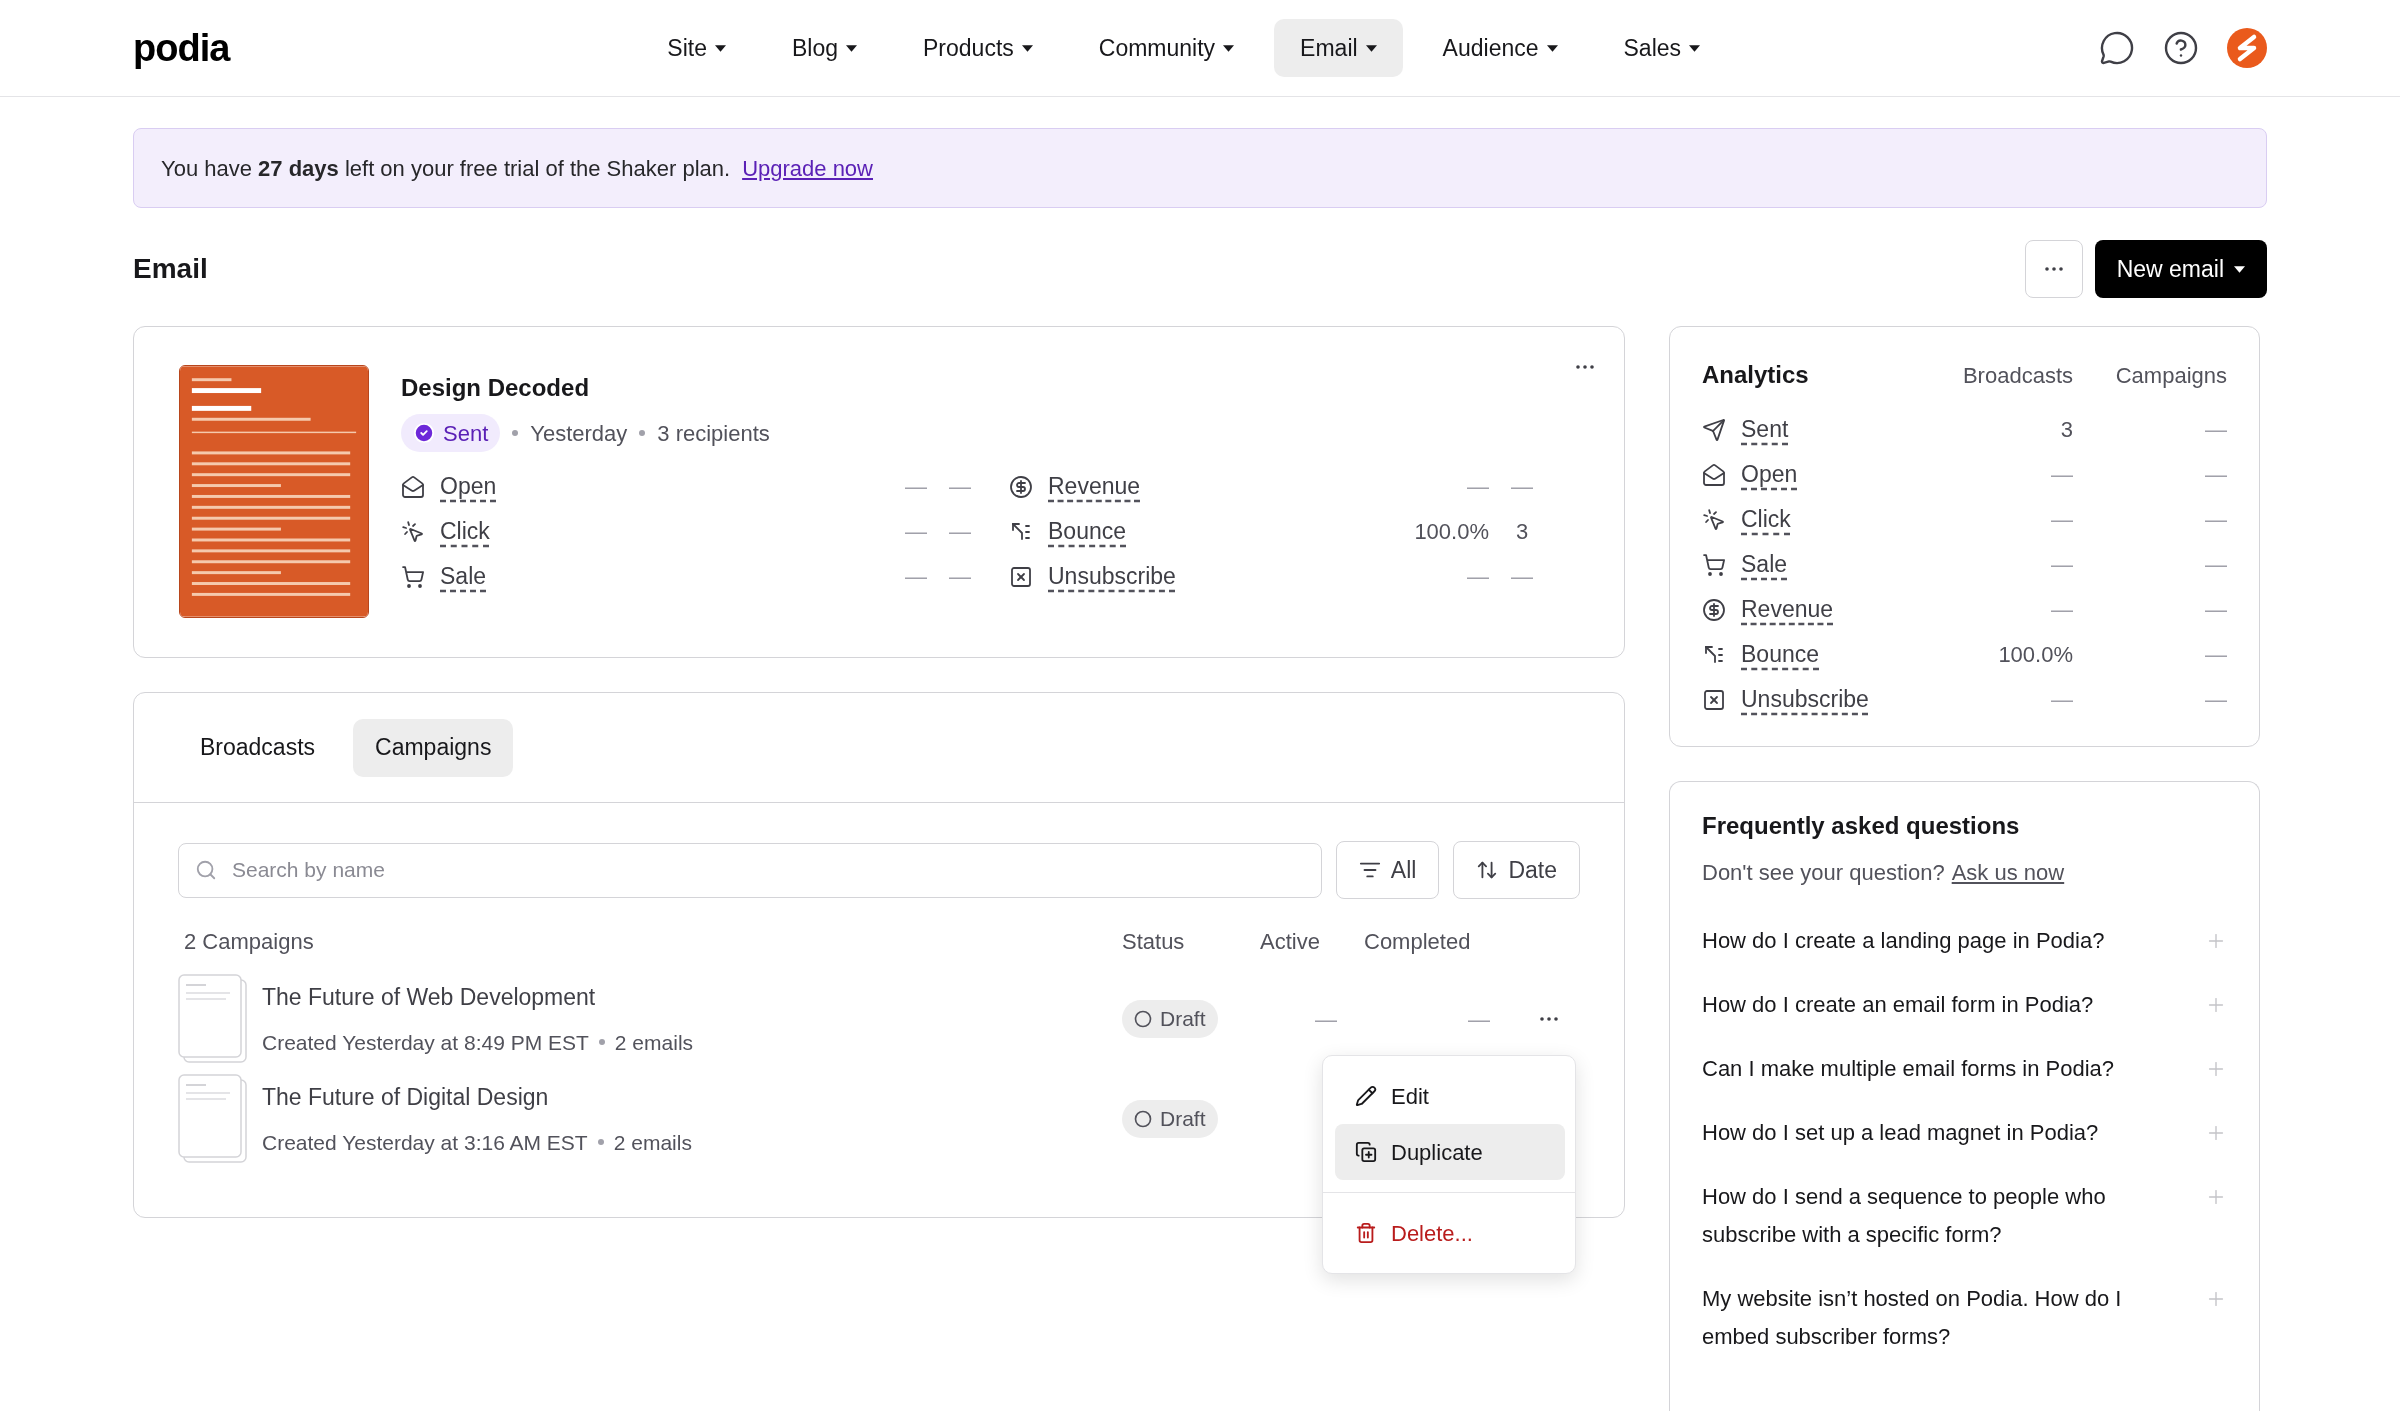 The width and height of the screenshot is (2400, 1411). What do you see at coordinates (1964, 1216) in the screenshot?
I see `faq-item: How do I send a sequence to people who subscribe with a specific form?` at bounding box center [1964, 1216].